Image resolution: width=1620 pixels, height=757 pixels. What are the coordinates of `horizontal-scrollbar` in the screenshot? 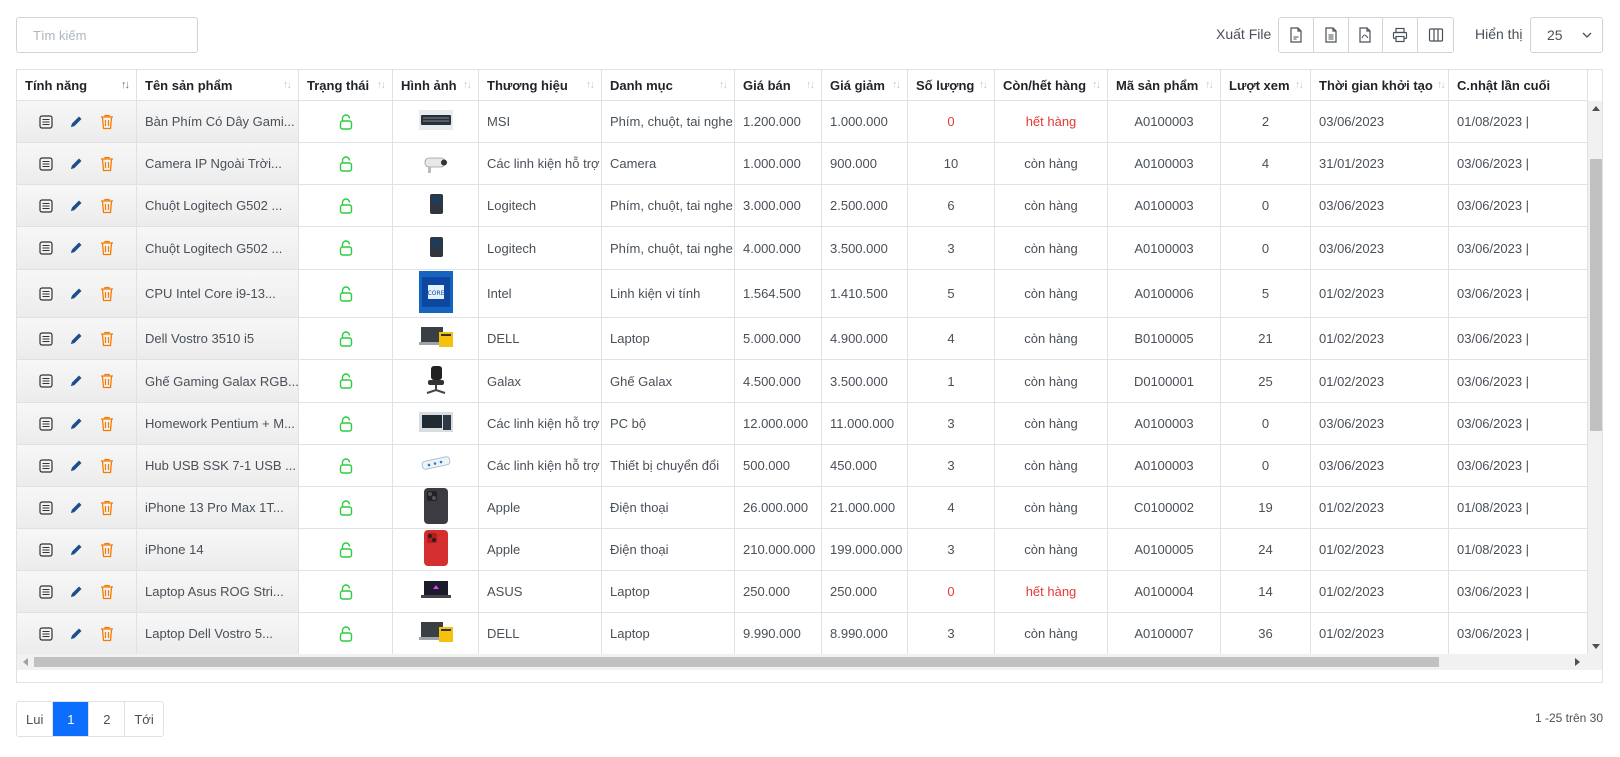 It's located at (809, 662).